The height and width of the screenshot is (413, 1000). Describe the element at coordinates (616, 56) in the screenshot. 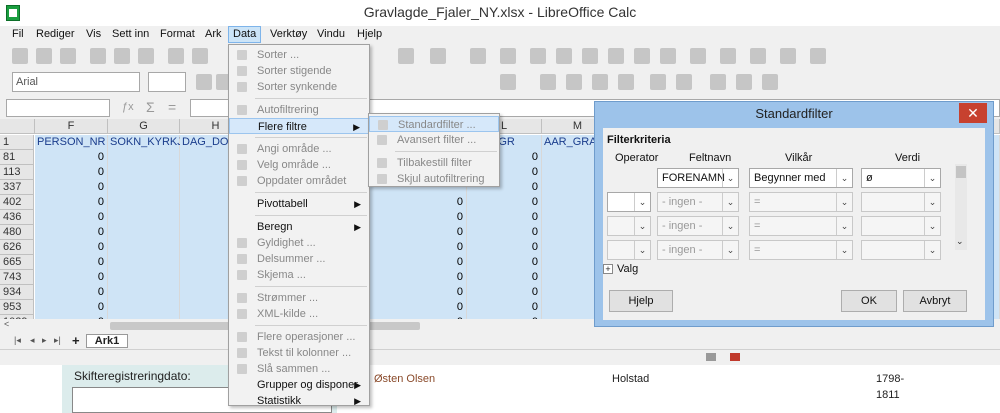

I see `special-char-icon` at that location.